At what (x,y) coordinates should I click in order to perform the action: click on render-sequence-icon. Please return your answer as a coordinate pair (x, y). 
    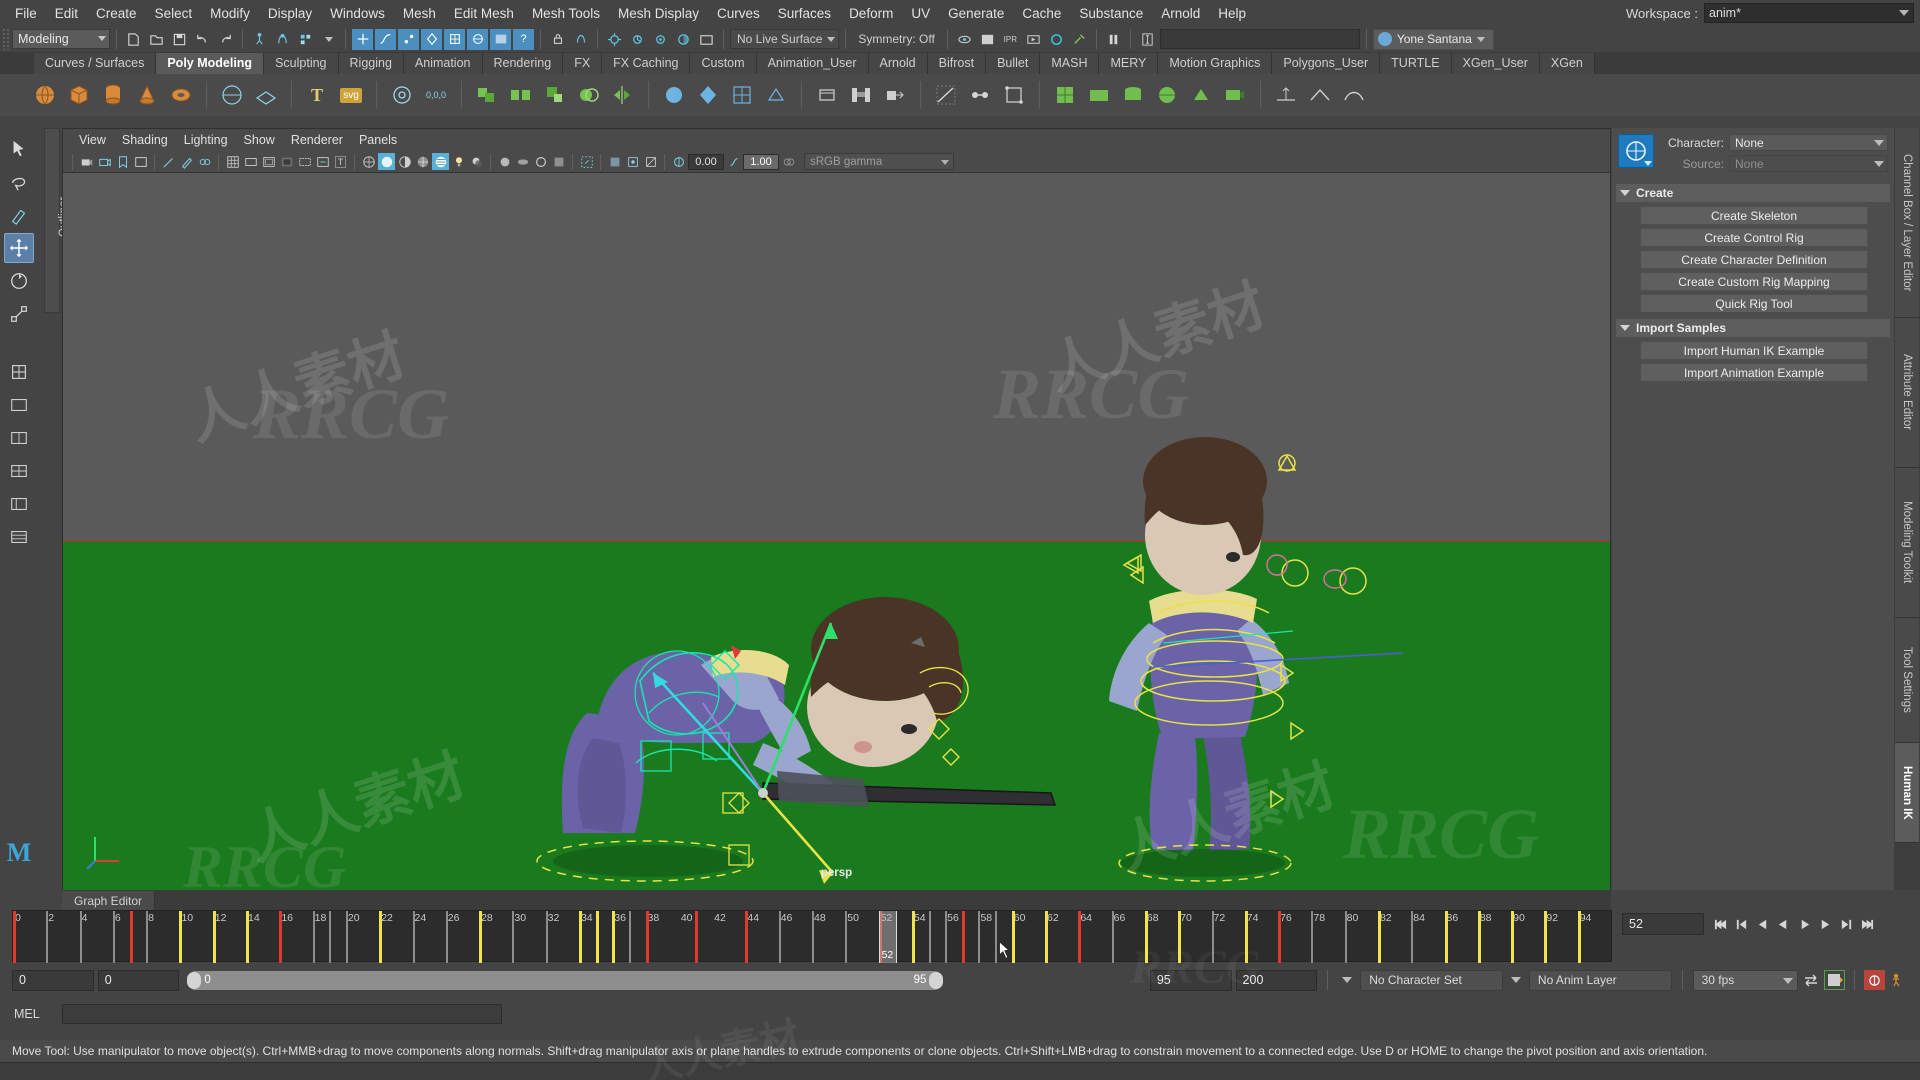
    Looking at the image, I should click on (1033, 39).